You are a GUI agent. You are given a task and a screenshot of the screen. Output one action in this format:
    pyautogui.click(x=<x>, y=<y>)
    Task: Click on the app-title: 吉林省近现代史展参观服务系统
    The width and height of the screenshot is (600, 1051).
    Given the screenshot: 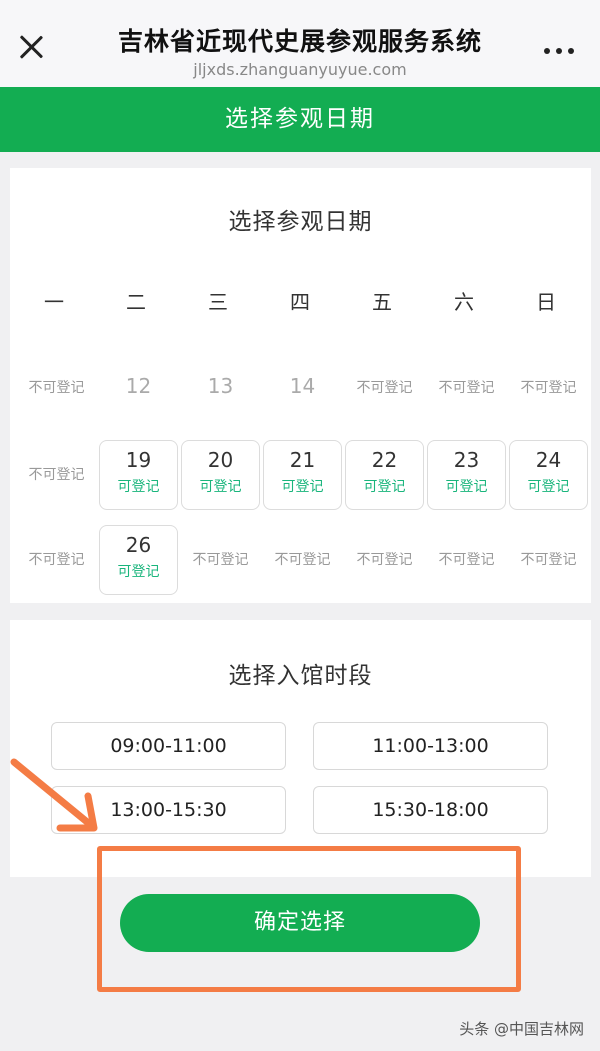 What is the action you would take?
    pyautogui.click(x=299, y=41)
    